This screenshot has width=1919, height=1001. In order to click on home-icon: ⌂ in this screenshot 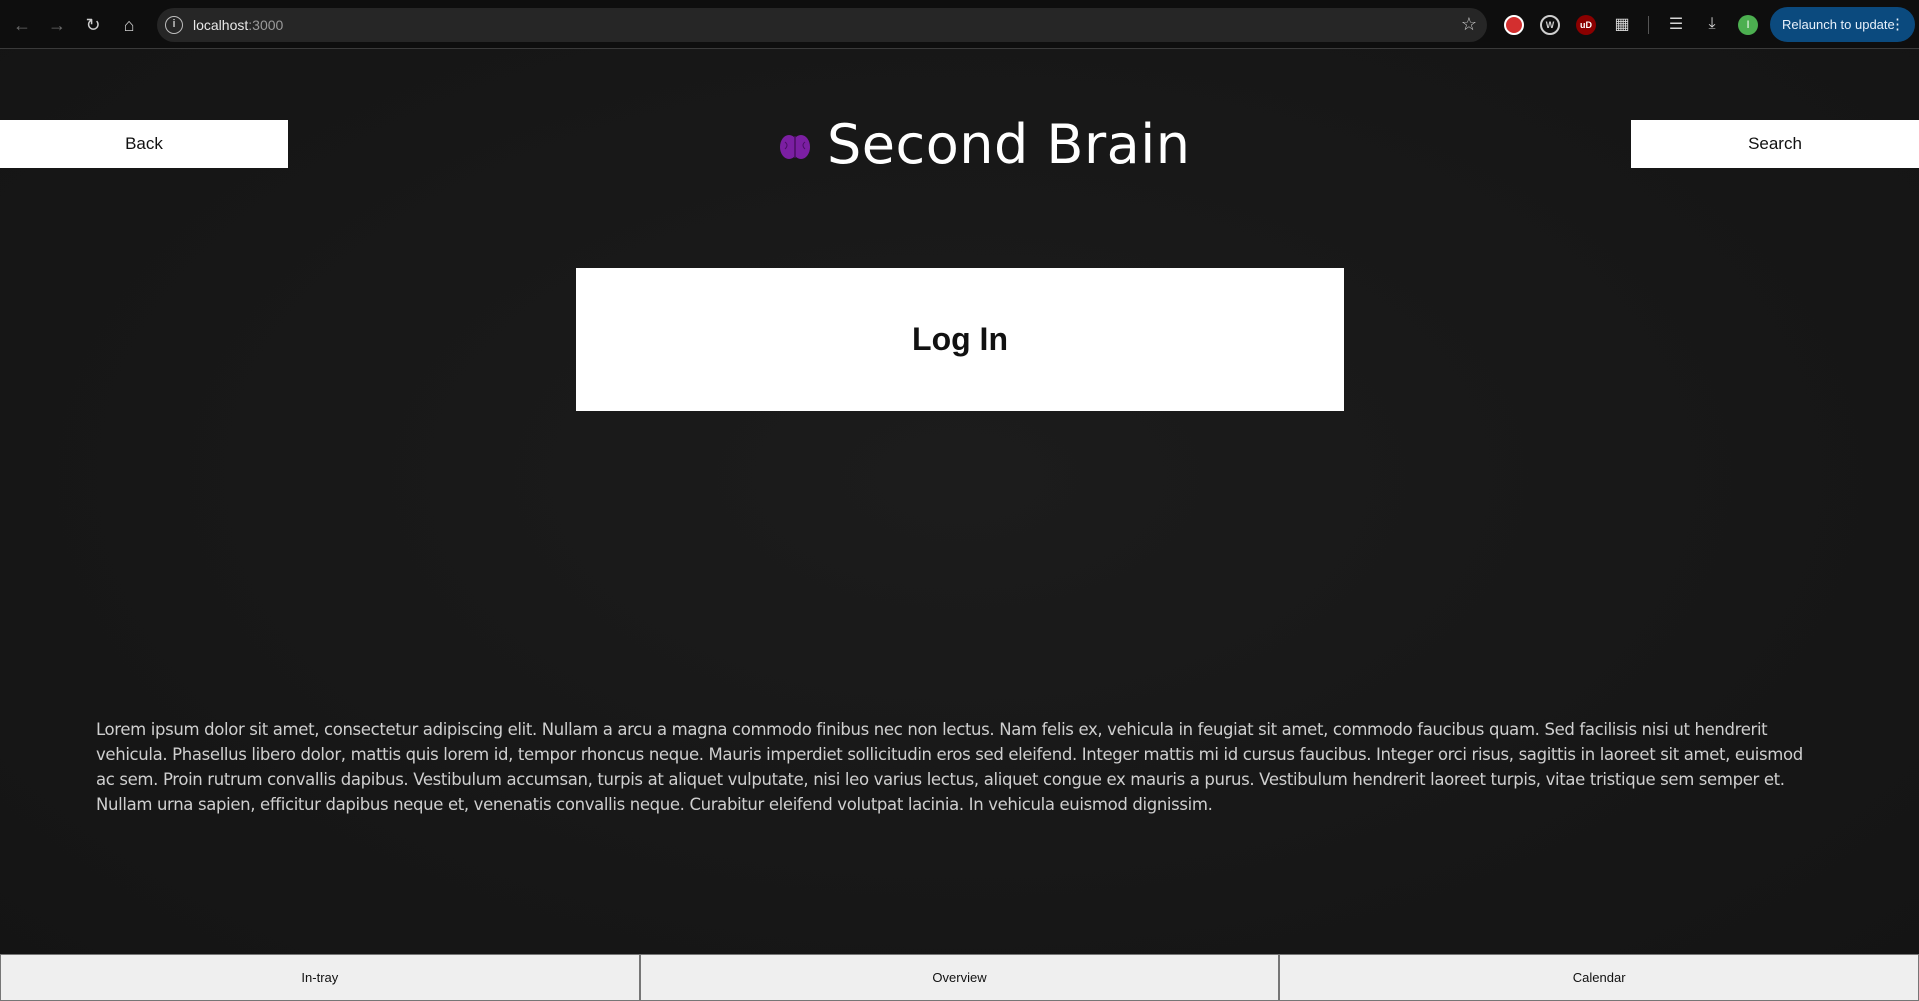, I will do `click(129, 25)`.